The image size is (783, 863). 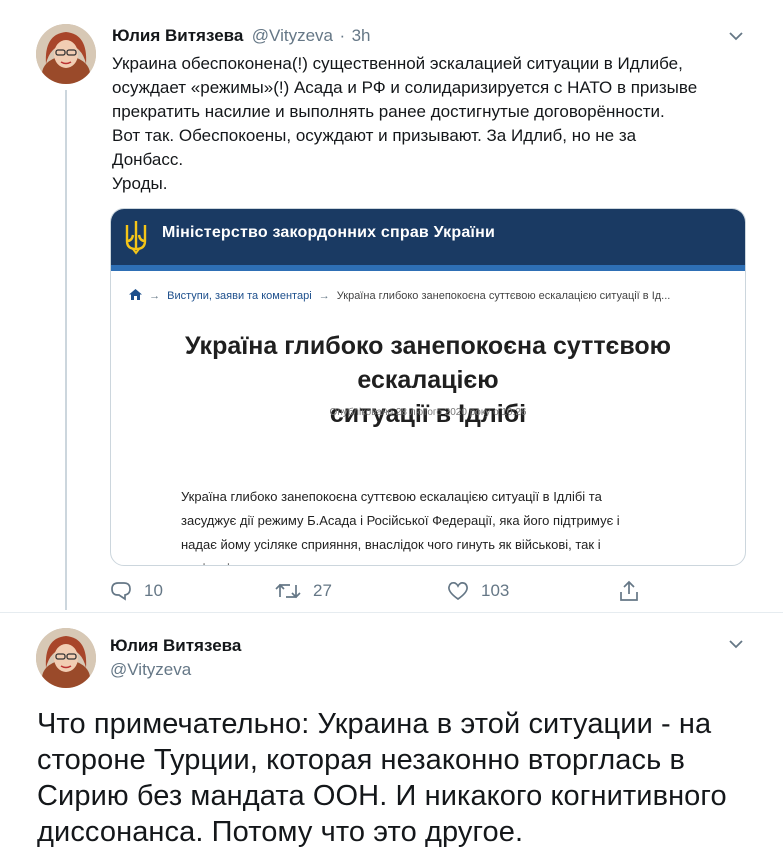 What do you see at coordinates (280, 832) in the screenshot?
I see `tweet-text-line: диссонанса. Потому что это другое.` at bounding box center [280, 832].